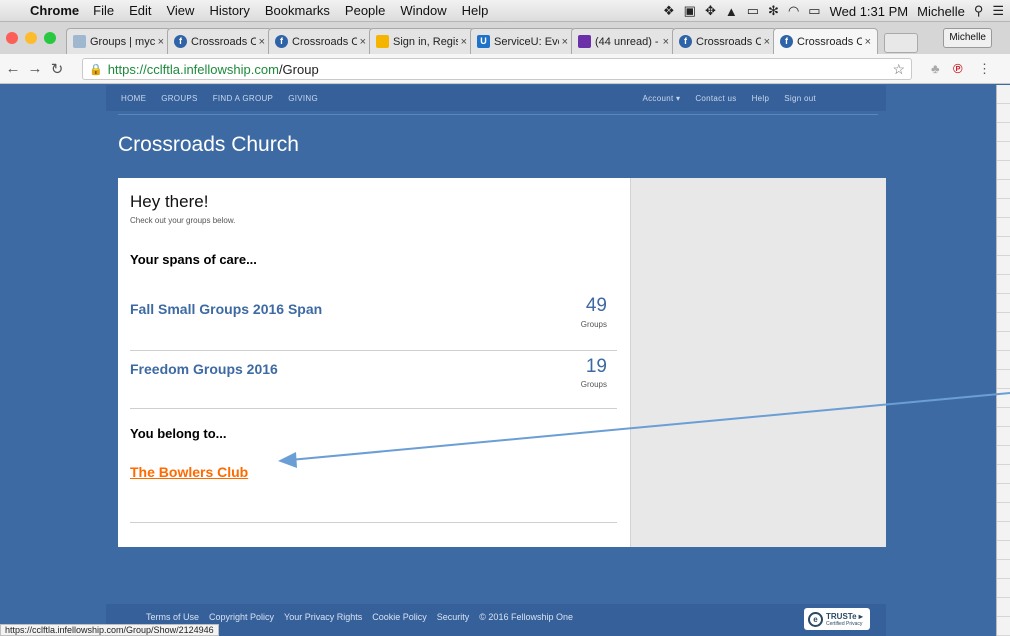  I want to click on truste-logo-icon: e, so click(815, 619).